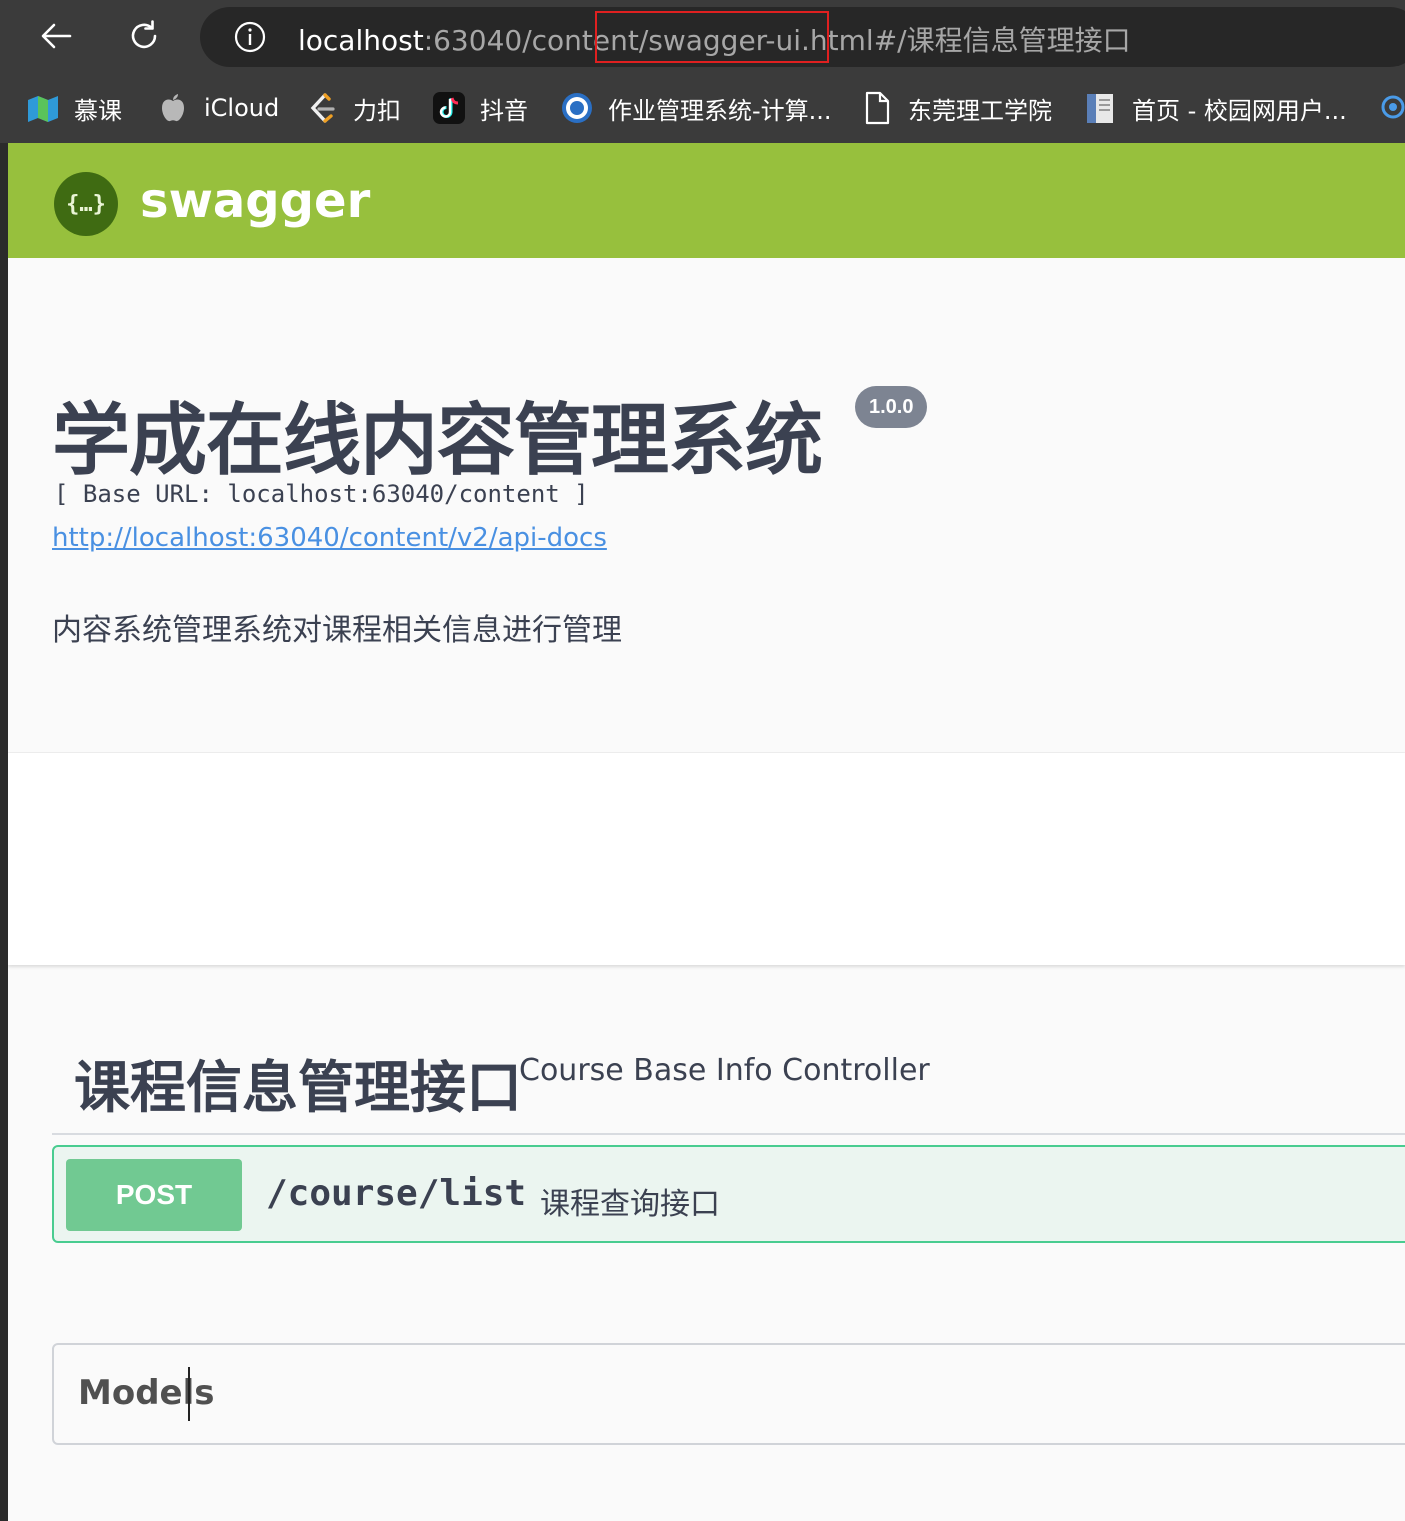 This screenshot has width=1405, height=1521. Describe the element at coordinates (377, 110) in the screenshot. I see `bookmark-label: 力扣` at that location.